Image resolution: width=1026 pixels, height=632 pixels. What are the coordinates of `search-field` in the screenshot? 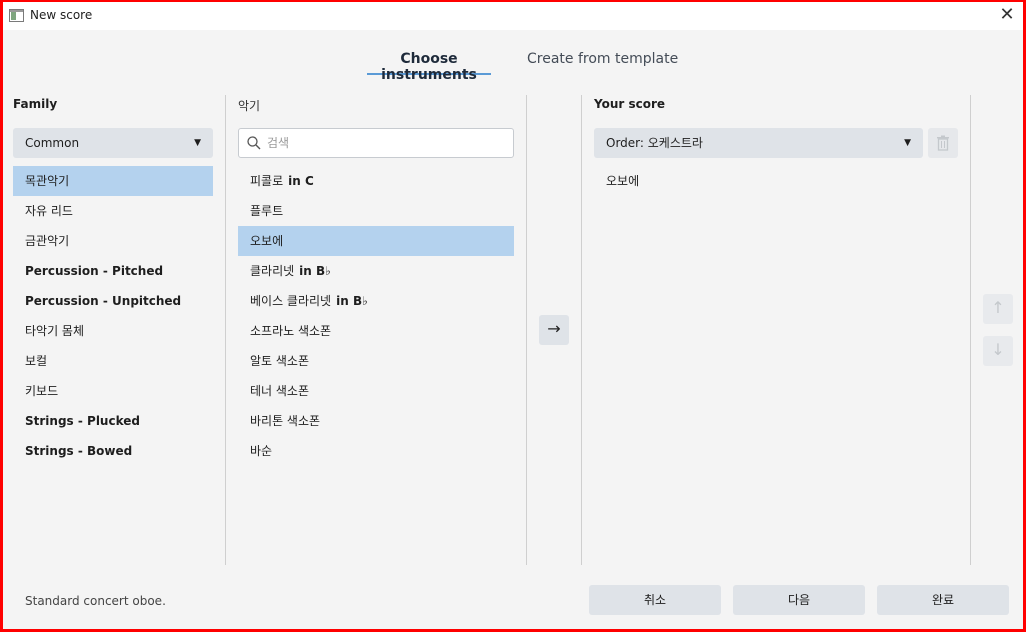 It's located at (376, 143).